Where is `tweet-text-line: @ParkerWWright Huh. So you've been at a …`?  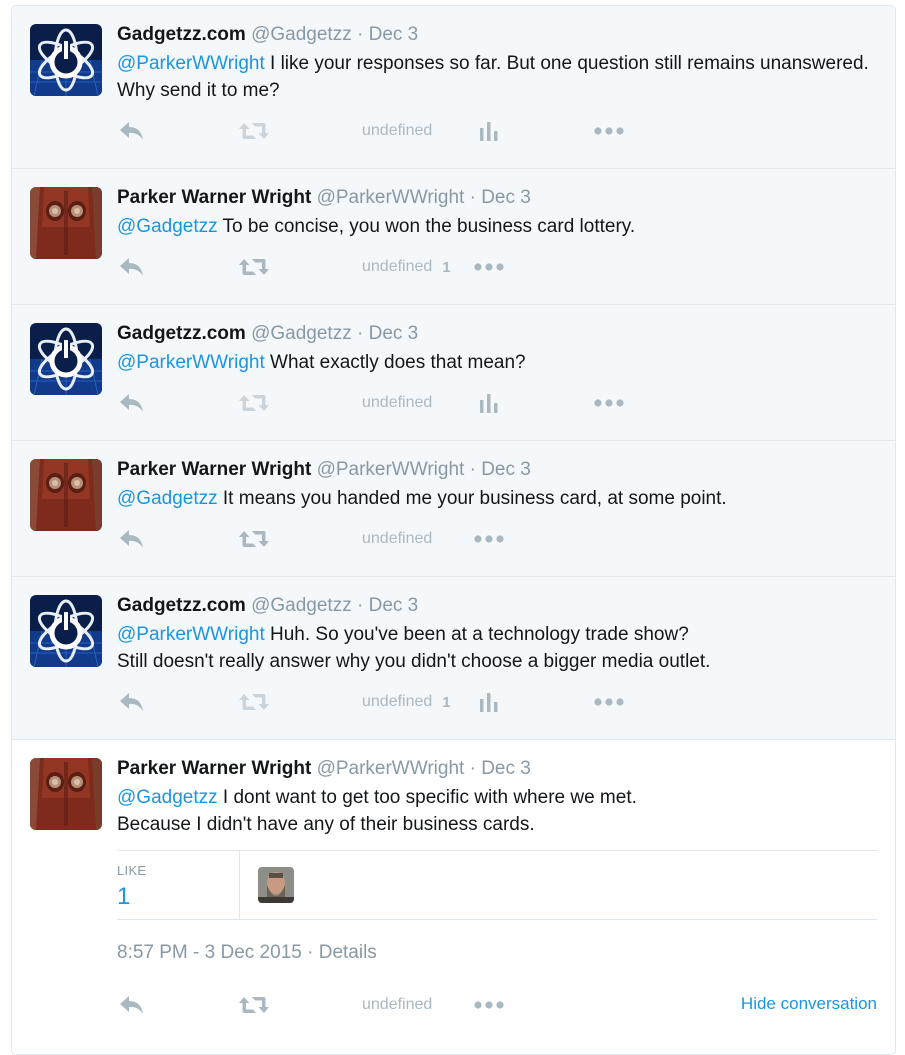
tweet-text-line: @ParkerWWright Huh. So you've been at a … is located at coordinates (497, 634).